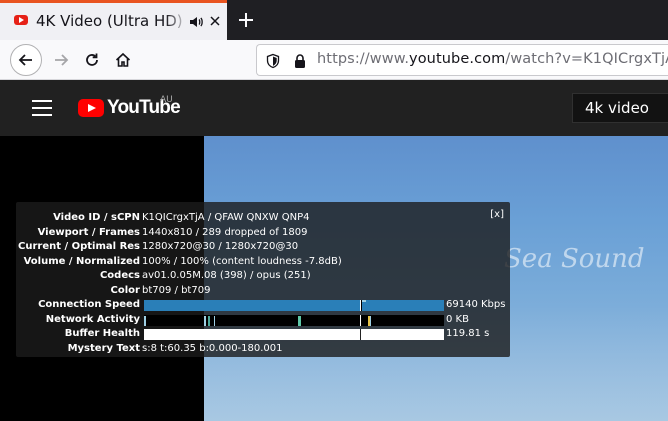 The height and width of the screenshot is (421, 668). What do you see at coordinates (42, 108) in the screenshot?
I see `menu-hamburger-icon` at bounding box center [42, 108].